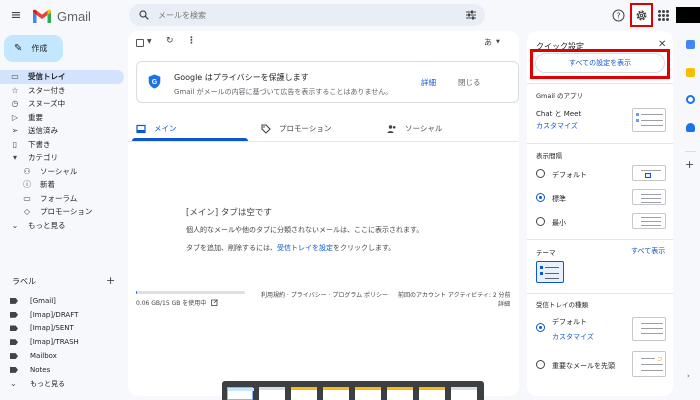 The width and height of the screenshot is (700, 400). What do you see at coordinates (62, 145) in the screenshot?
I see `nav-item-drafts: ▯ 下書き` at bounding box center [62, 145].